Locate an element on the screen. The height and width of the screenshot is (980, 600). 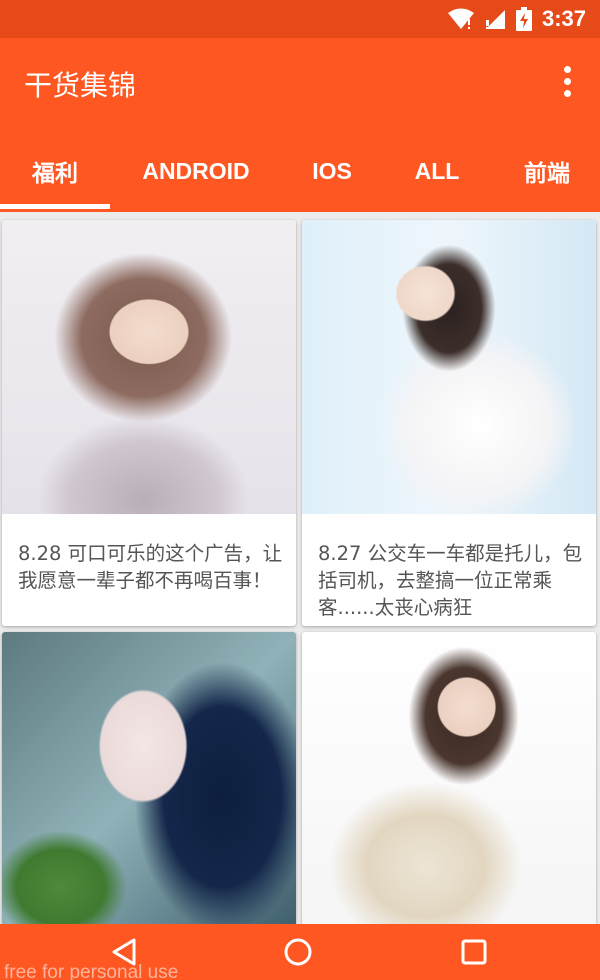
tab-frontend: 前端 is located at coordinates (547, 171).